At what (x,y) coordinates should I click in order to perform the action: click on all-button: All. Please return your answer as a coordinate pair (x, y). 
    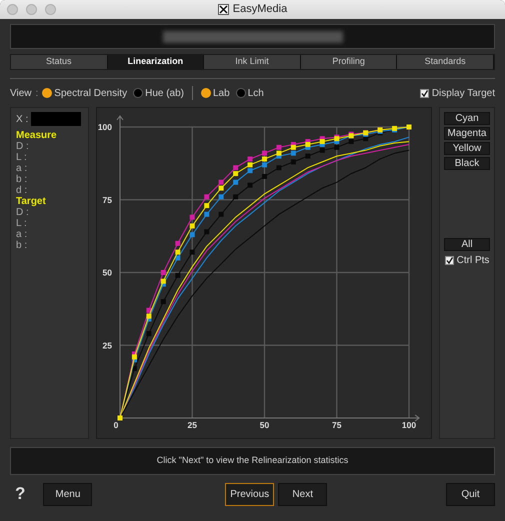
    Looking at the image, I should click on (467, 244).